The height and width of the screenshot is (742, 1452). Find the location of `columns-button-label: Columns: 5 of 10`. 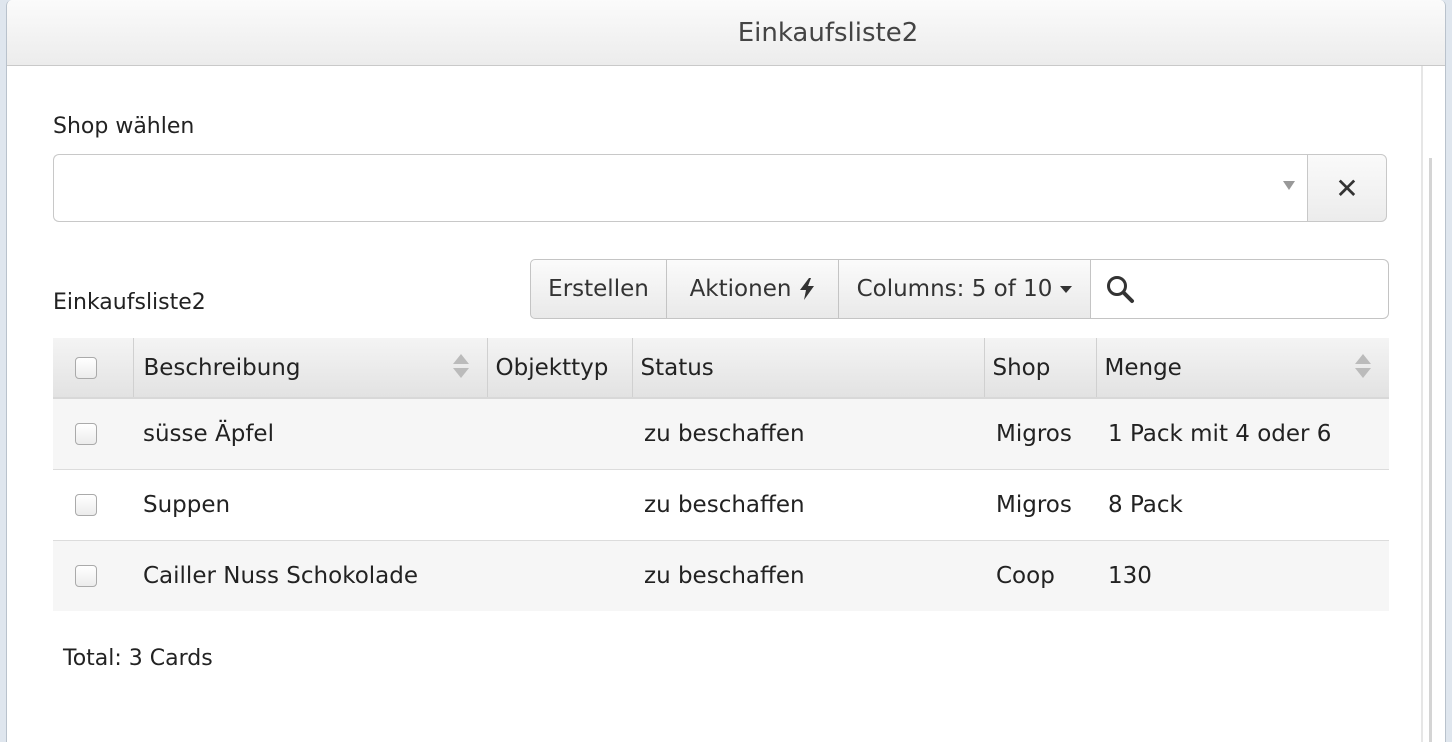

columns-button-label: Columns: 5 of 10 is located at coordinates (954, 289).